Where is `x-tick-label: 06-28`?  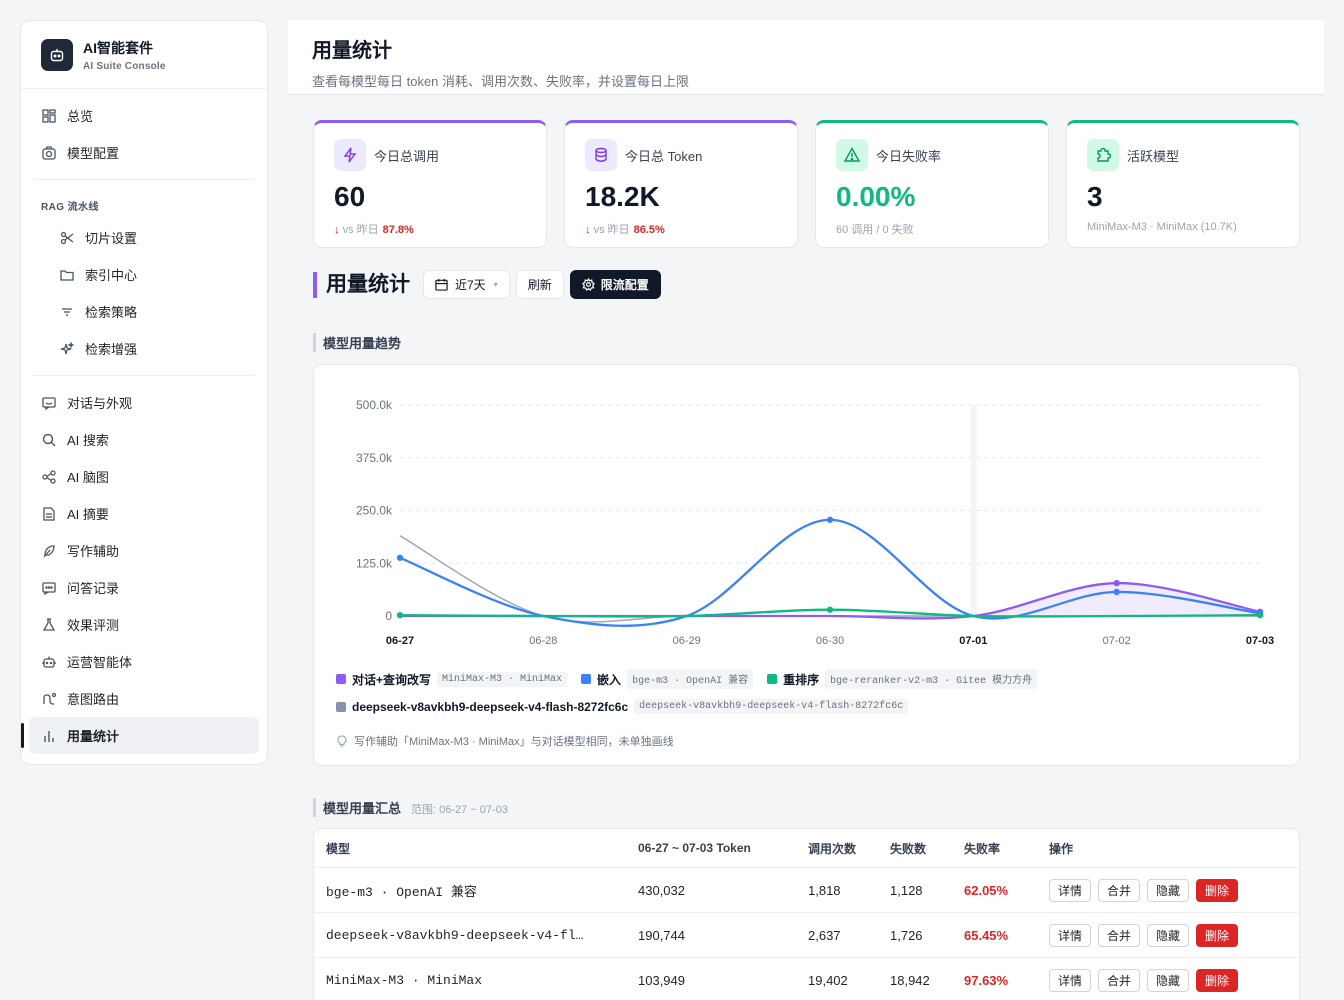
x-tick-label: 06-28 is located at coordinates (543, 641).